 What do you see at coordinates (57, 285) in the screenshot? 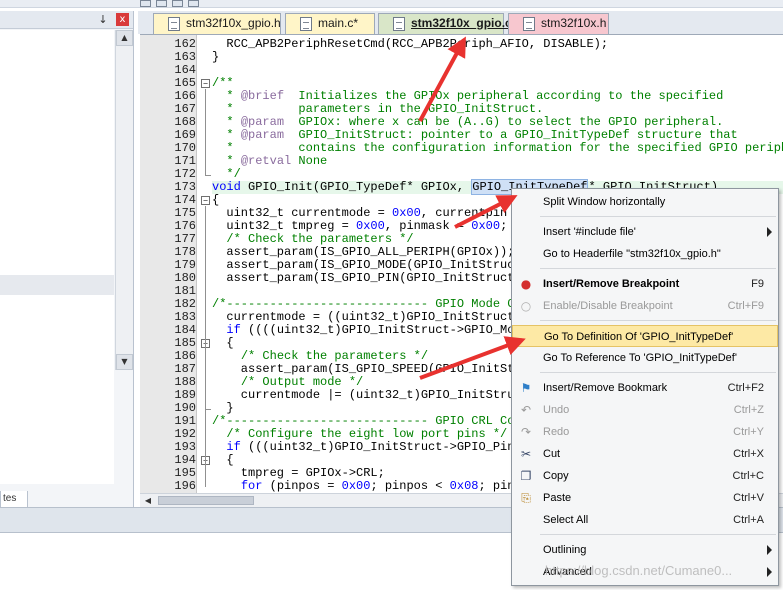
I see `tree-row` at bounding box center [57, 285].